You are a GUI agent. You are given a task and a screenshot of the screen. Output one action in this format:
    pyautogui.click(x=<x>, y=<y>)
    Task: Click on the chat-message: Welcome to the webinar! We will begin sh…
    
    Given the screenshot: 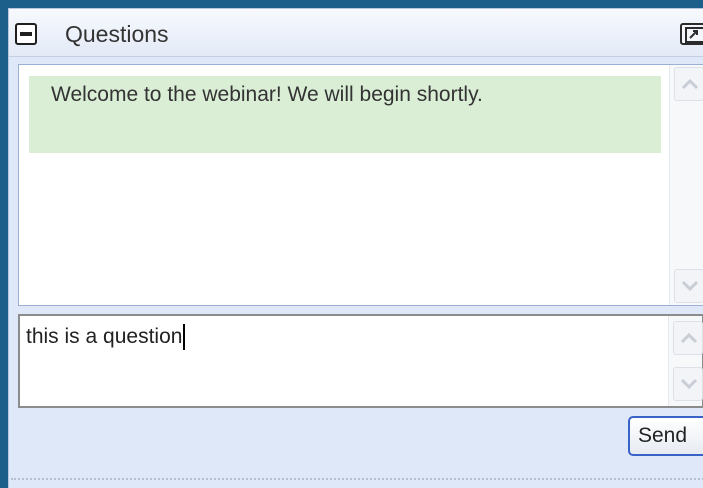 What is the action you would take?
    pyautogui.click(x=345, y=114)
    